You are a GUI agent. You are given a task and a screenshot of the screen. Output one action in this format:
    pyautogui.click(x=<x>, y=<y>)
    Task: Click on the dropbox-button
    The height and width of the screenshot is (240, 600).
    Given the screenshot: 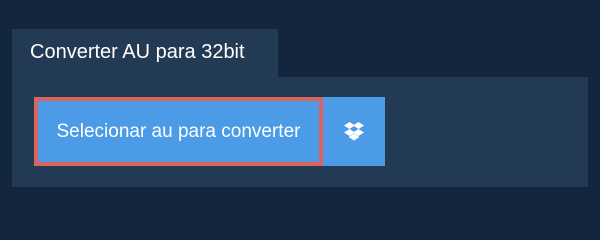 What is the action you would take?
    pyautogui.click(x=354, y=131)
    